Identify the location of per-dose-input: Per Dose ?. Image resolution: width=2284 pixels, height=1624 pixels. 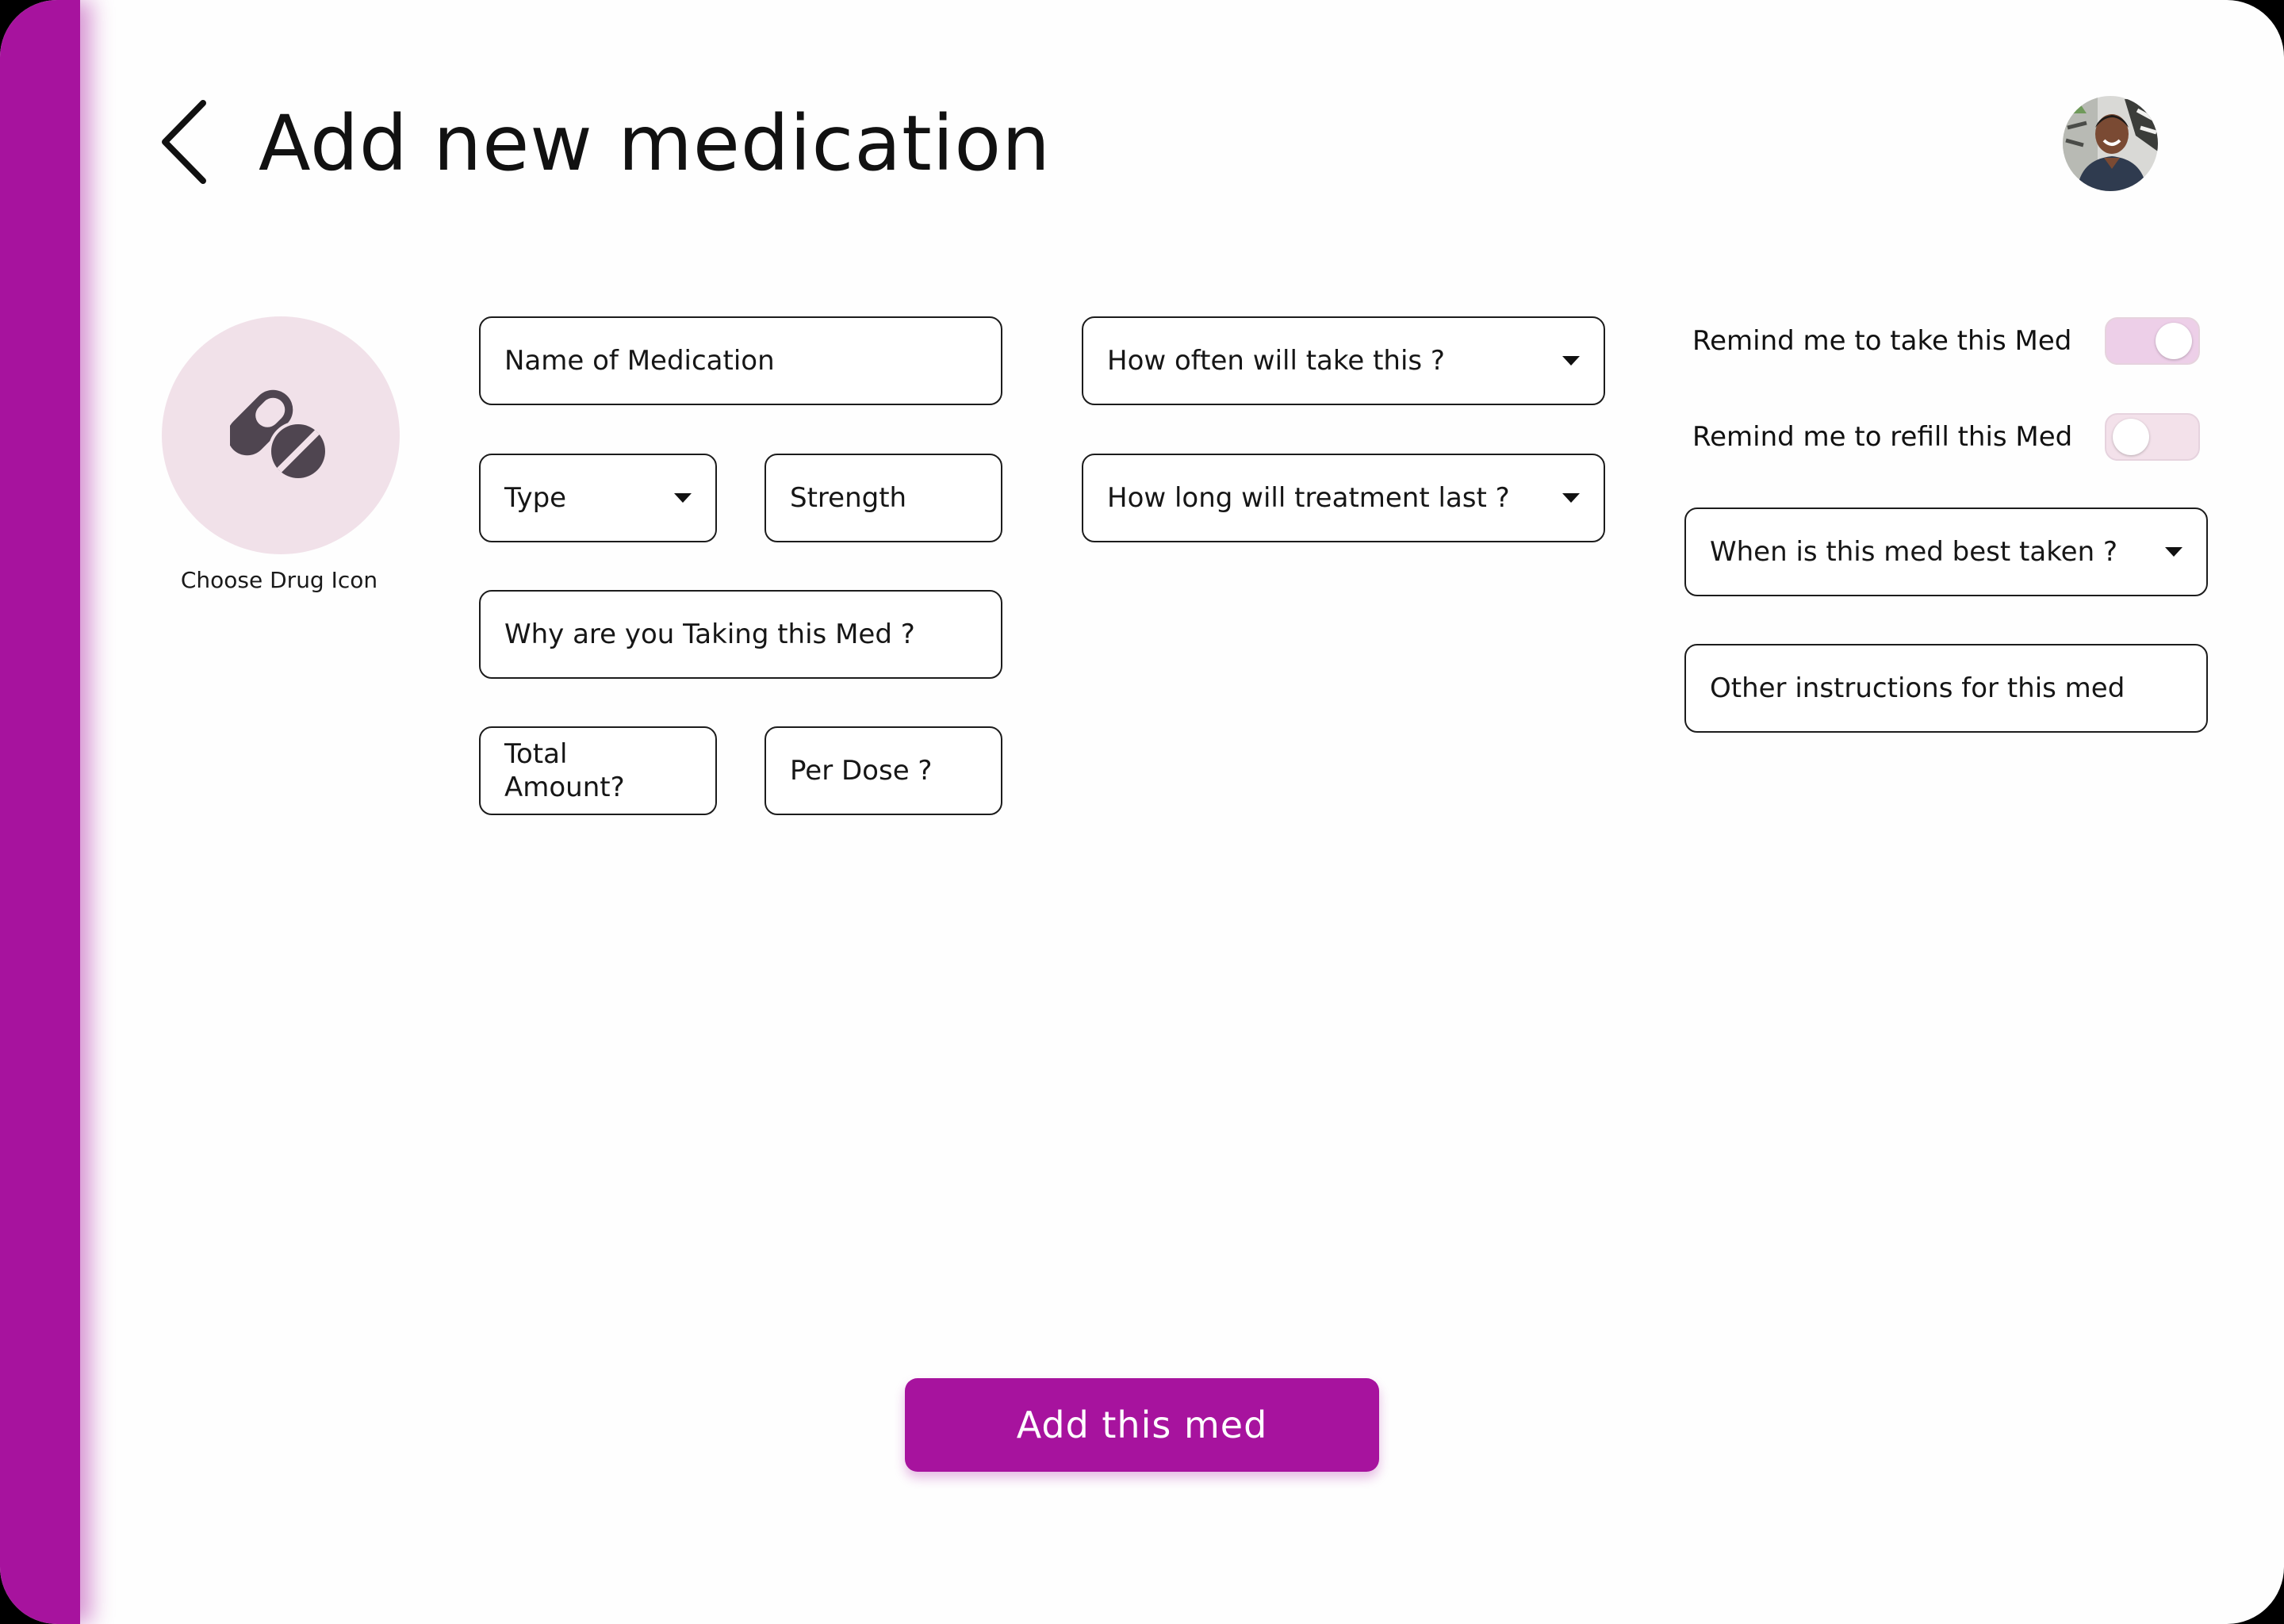
(883, 770).